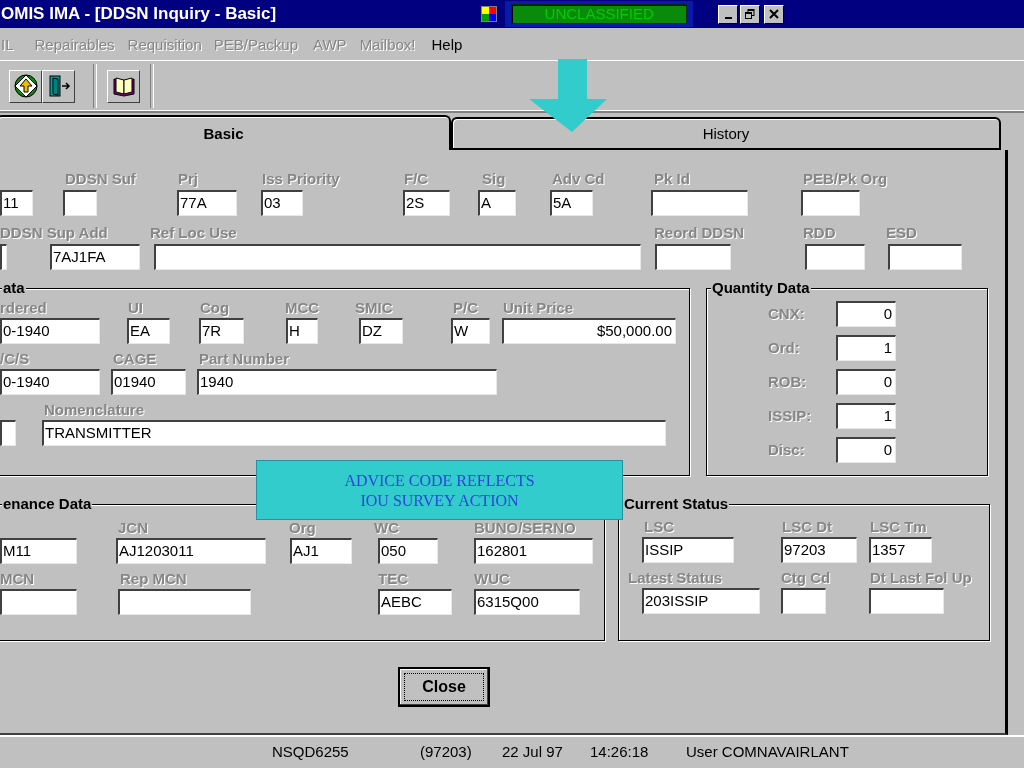 The image size is (1024, 768). Describe the element at coordinates (787, 381) in the screenshot. I see `field-label: ROB:` at that location.